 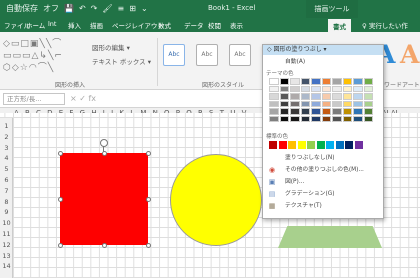 What do you see at coordinates (94, 8) in the screenshot?
I see `qat-item: ↷` at bounding box center [94, 8].